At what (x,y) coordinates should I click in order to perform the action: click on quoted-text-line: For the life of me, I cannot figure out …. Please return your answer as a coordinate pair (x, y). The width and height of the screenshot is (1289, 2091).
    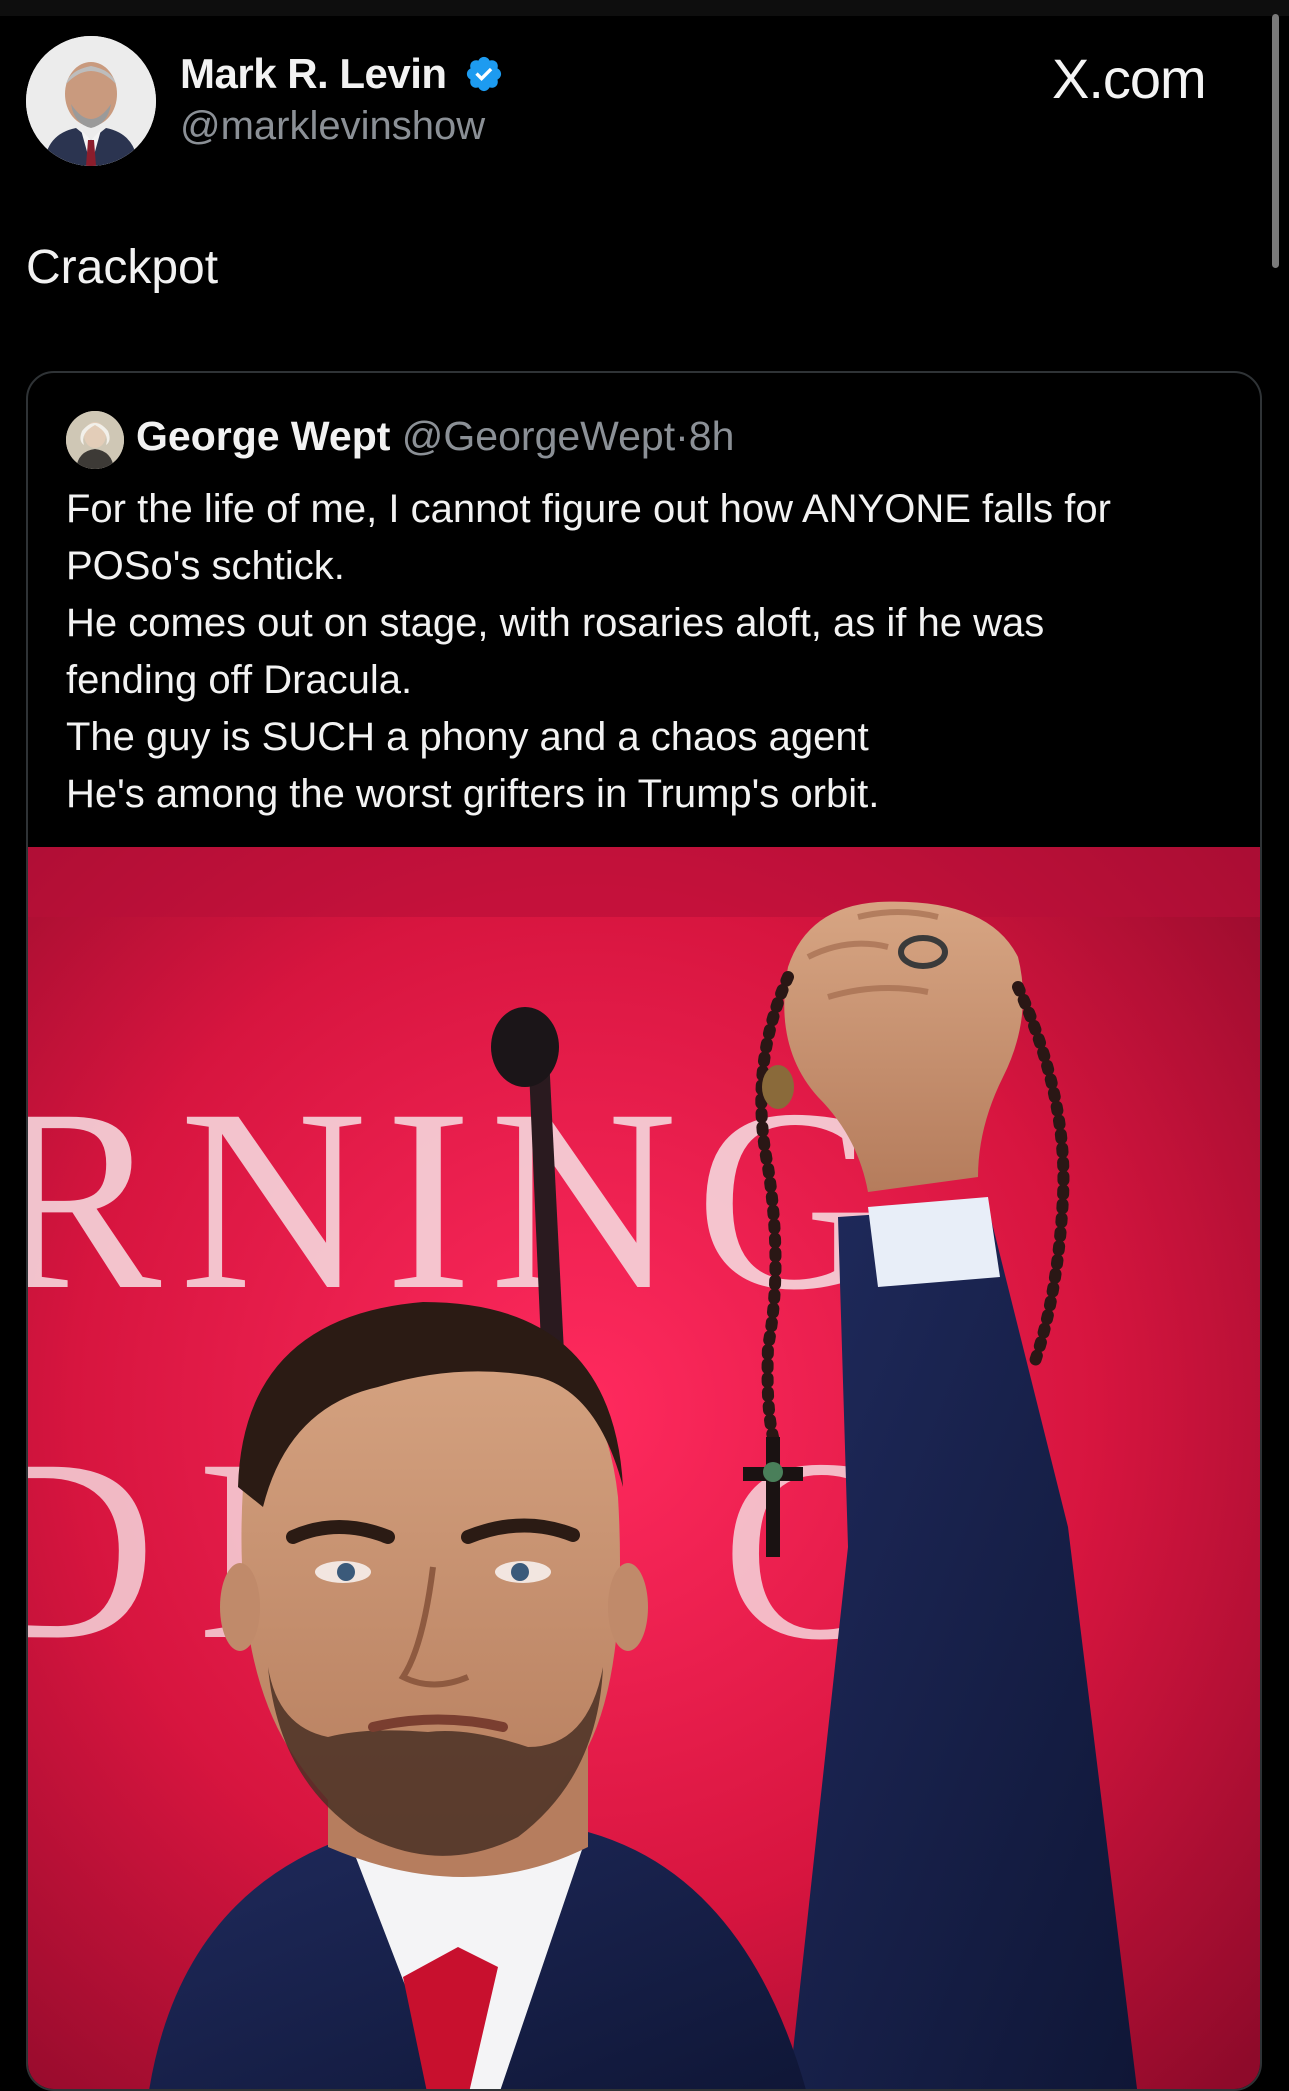
    Looking at the image, I should click on (588, 509).